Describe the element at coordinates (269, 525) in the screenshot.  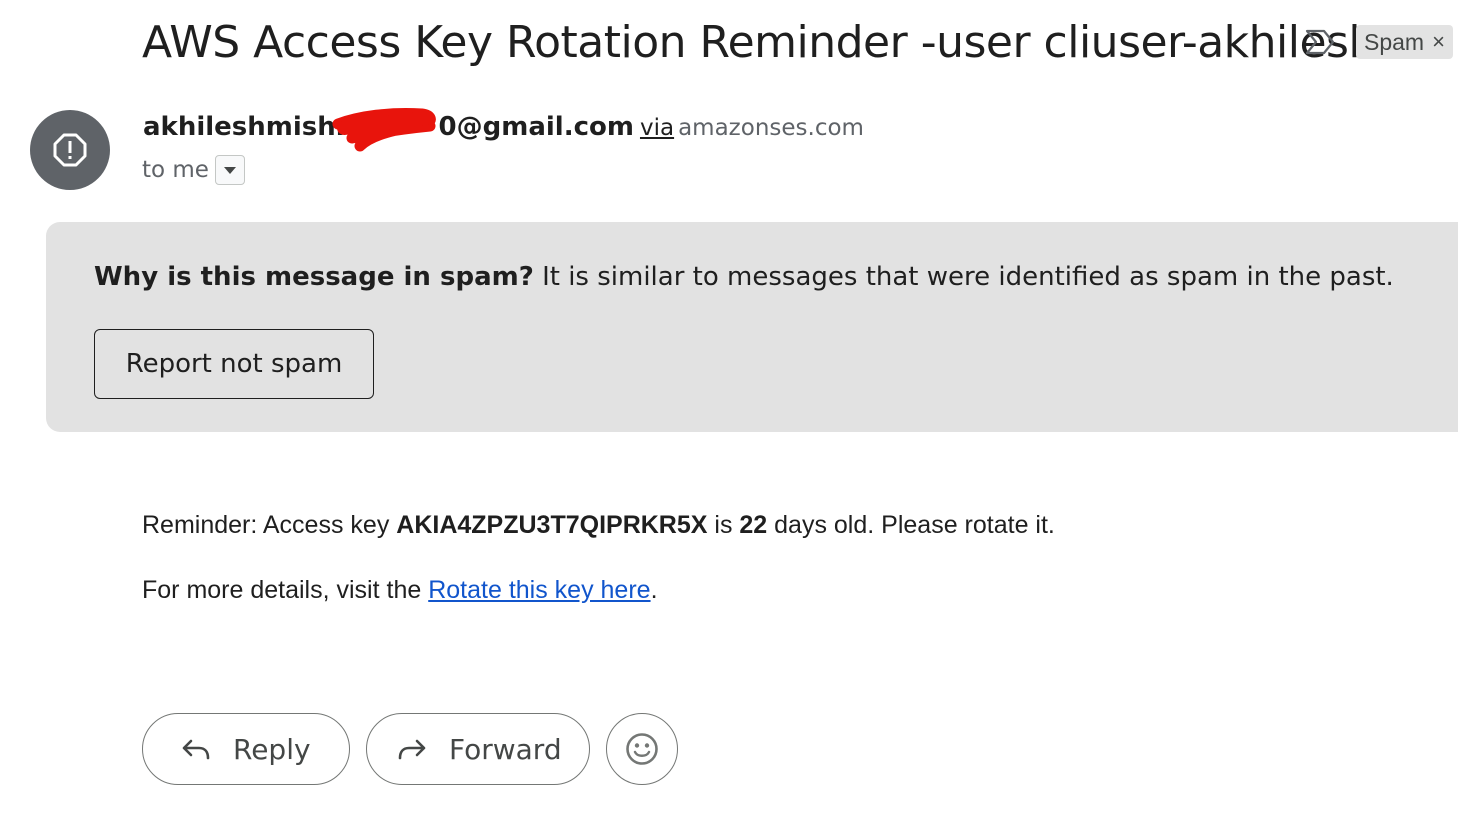
I see `reminder-prefix: Reminder: Access key` at that location.